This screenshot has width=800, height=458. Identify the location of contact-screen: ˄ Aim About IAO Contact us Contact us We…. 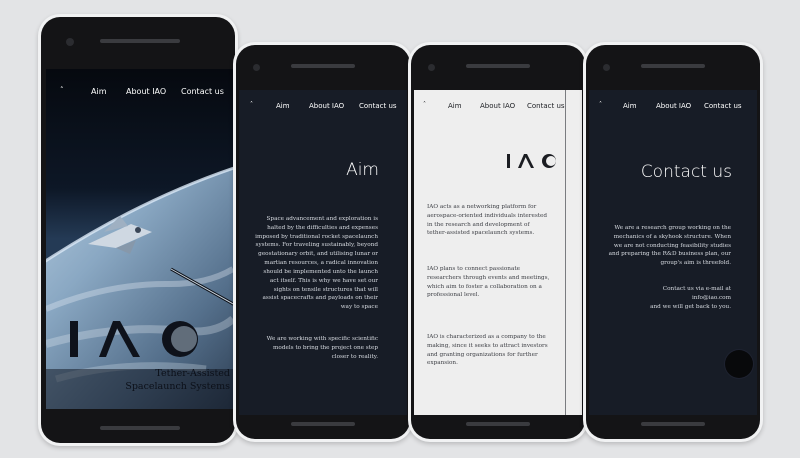
(673, 252).